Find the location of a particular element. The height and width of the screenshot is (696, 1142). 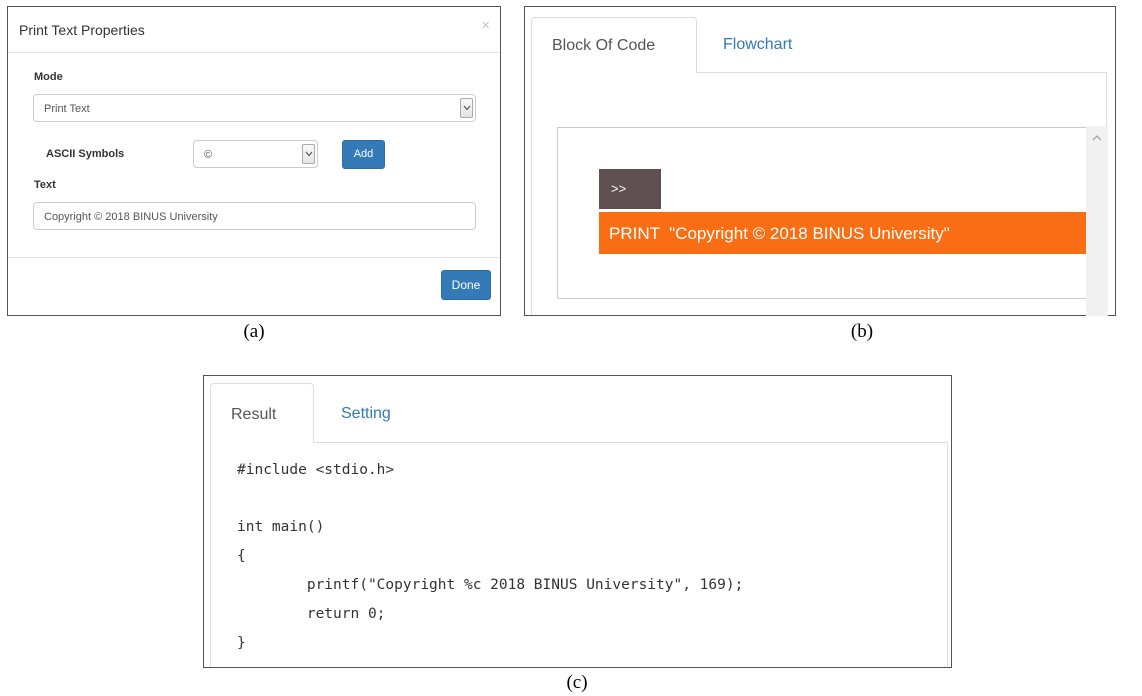

tab-result: Result is located at coordinates (262, 413).